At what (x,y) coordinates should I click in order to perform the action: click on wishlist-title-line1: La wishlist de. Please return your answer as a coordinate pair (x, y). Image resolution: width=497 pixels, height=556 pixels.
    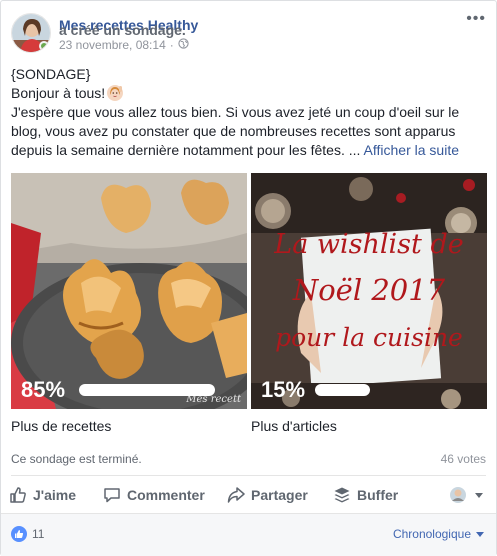
    Looking at the image, I should click on (369, 244).